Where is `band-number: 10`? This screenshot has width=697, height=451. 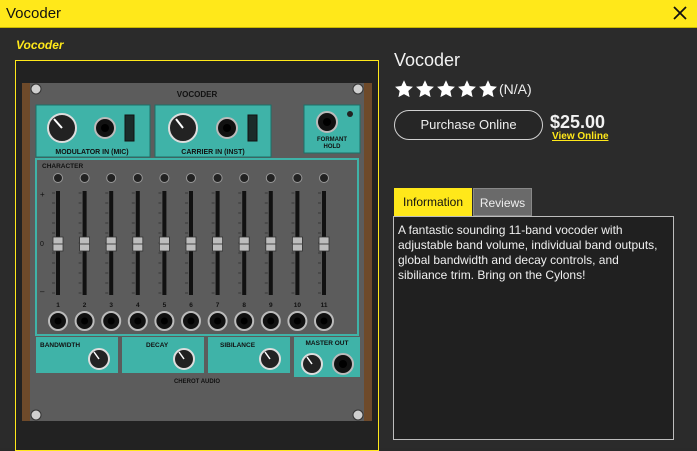
band-number: 10 is located at coordinates (298, 305).